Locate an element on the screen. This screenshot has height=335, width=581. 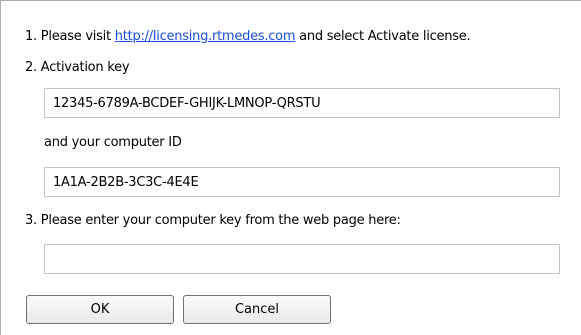
licensing-site-link: http://licensing.rtmedes.com is located at coordinates (205, 36).